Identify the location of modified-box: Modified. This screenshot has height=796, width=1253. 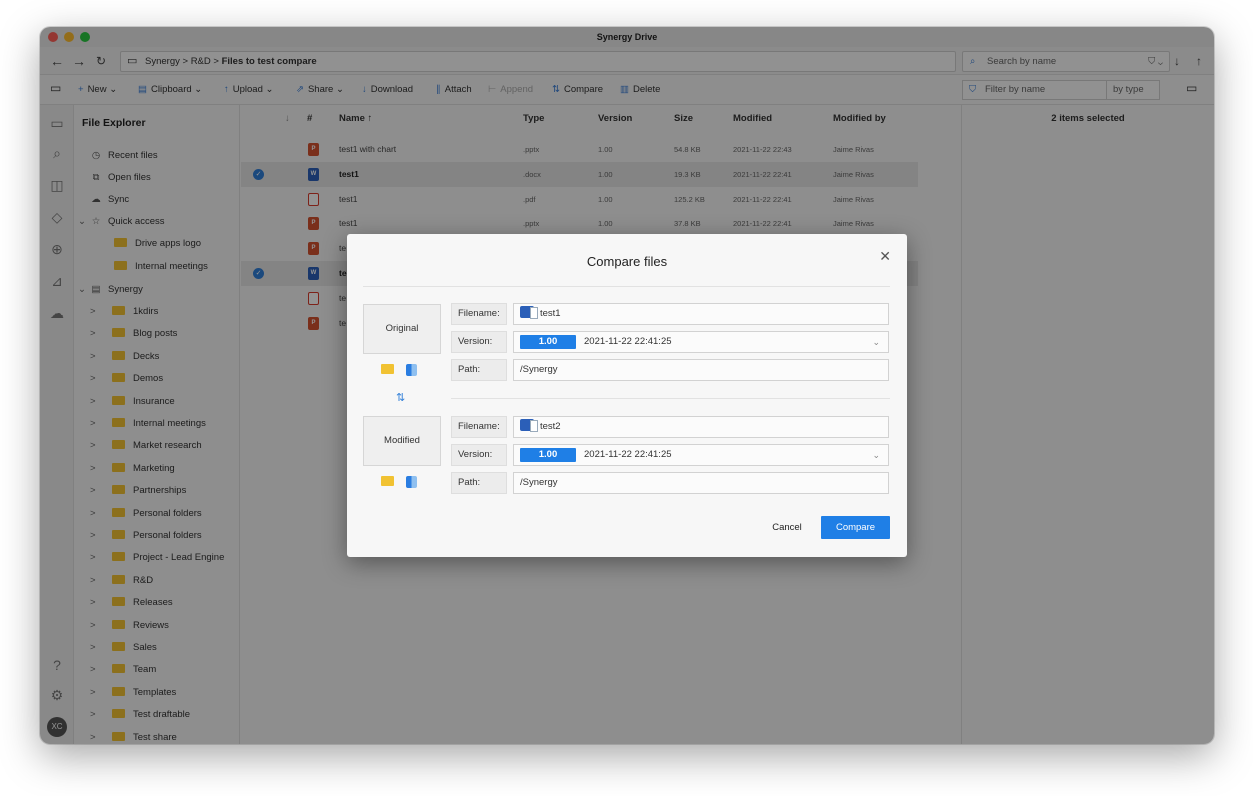
(402, 441).